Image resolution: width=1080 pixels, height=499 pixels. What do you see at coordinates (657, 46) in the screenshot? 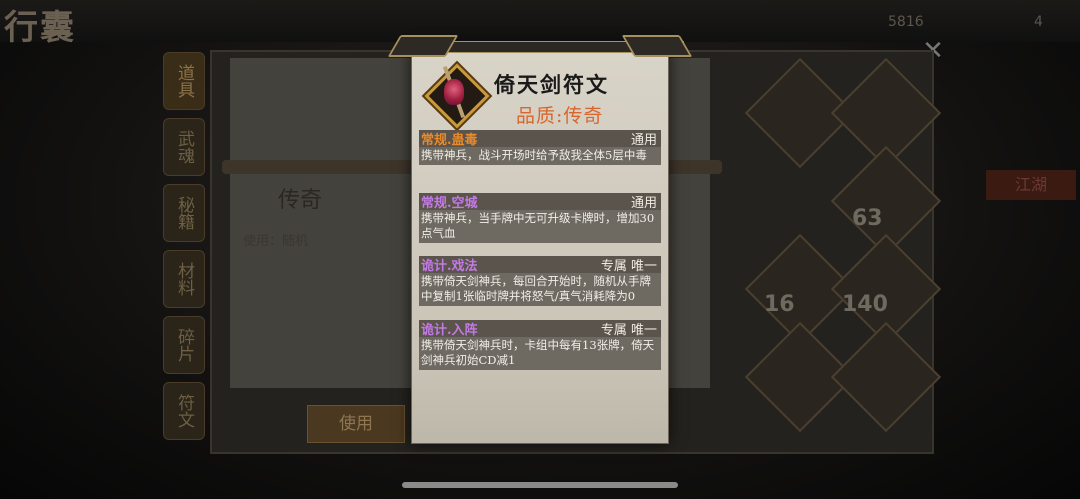
I see `rod-ornament-right` at bounding box center [657, 46].